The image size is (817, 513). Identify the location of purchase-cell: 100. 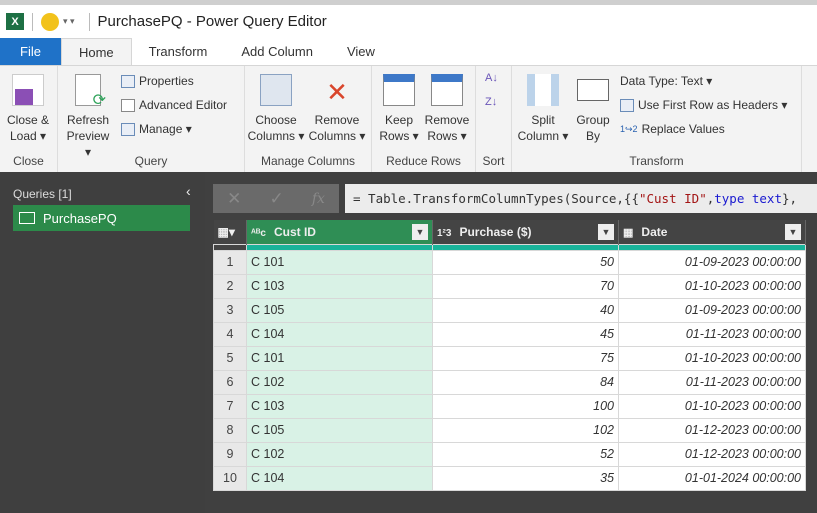
(525, 406).